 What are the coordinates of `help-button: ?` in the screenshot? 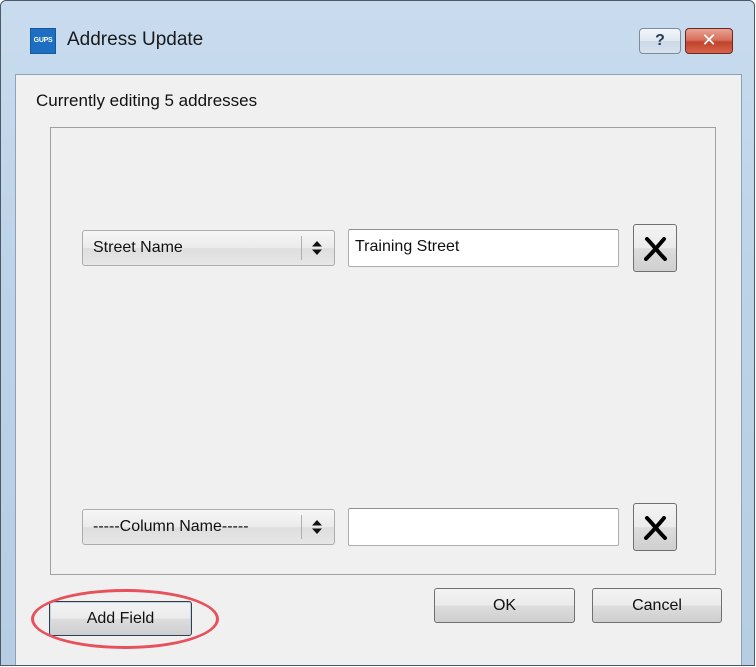 It's located at (660, 41).